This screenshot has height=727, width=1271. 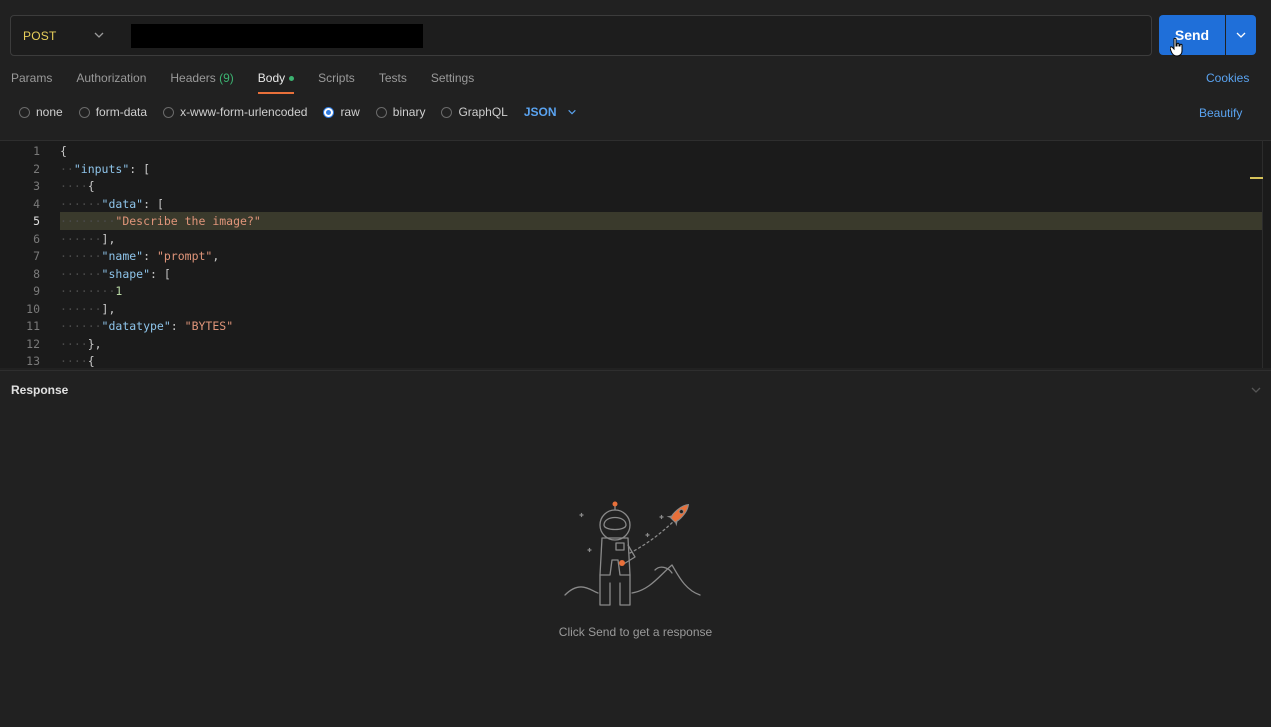 What do you see at coordinates (40, 390) in the screenshot?
I see `response-title: Response` at bounding box center [40, 390].